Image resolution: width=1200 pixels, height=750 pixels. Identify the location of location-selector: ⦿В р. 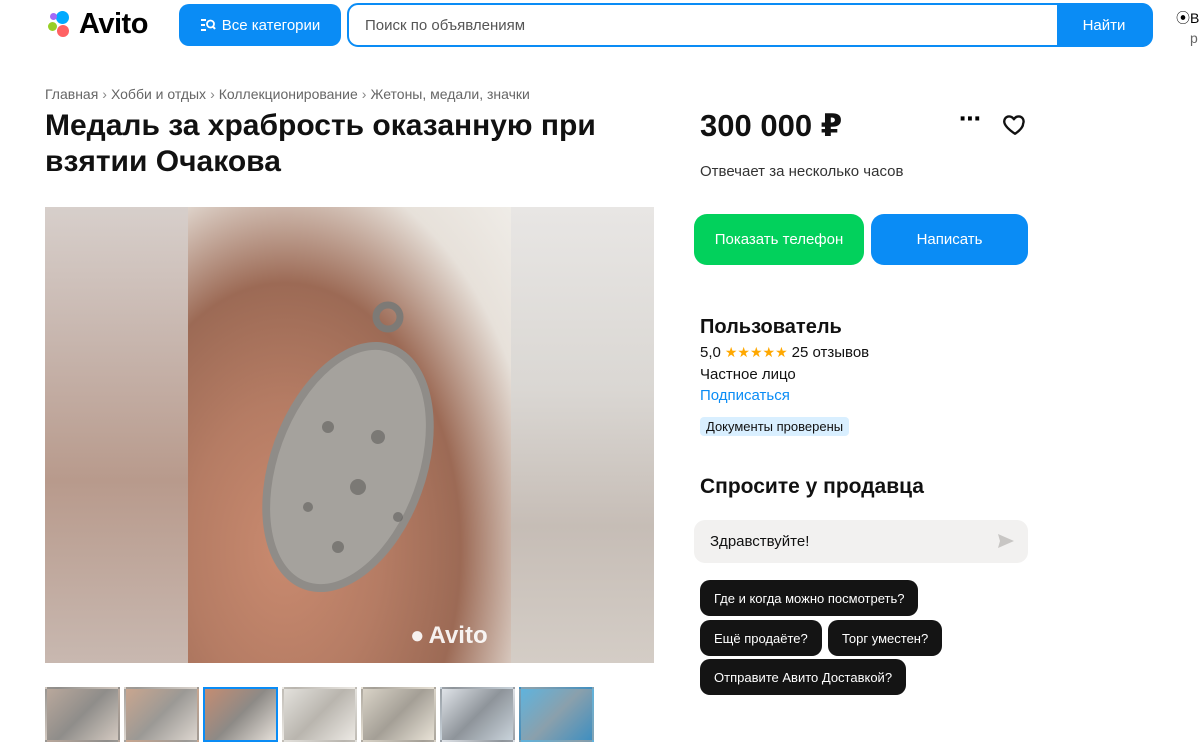
(1187, 28).